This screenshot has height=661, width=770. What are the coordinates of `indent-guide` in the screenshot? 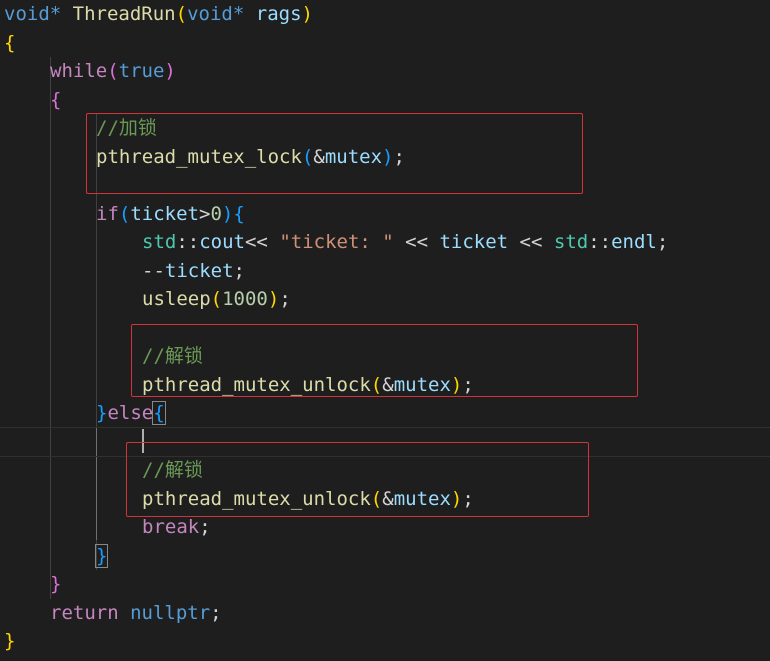 It's located at (50, 328).